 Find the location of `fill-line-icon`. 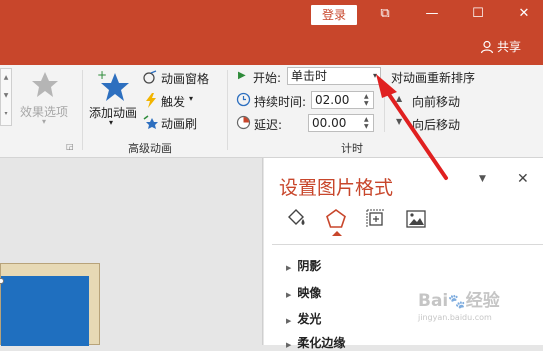

fill-line-icon is located at coordinates (296, 219).